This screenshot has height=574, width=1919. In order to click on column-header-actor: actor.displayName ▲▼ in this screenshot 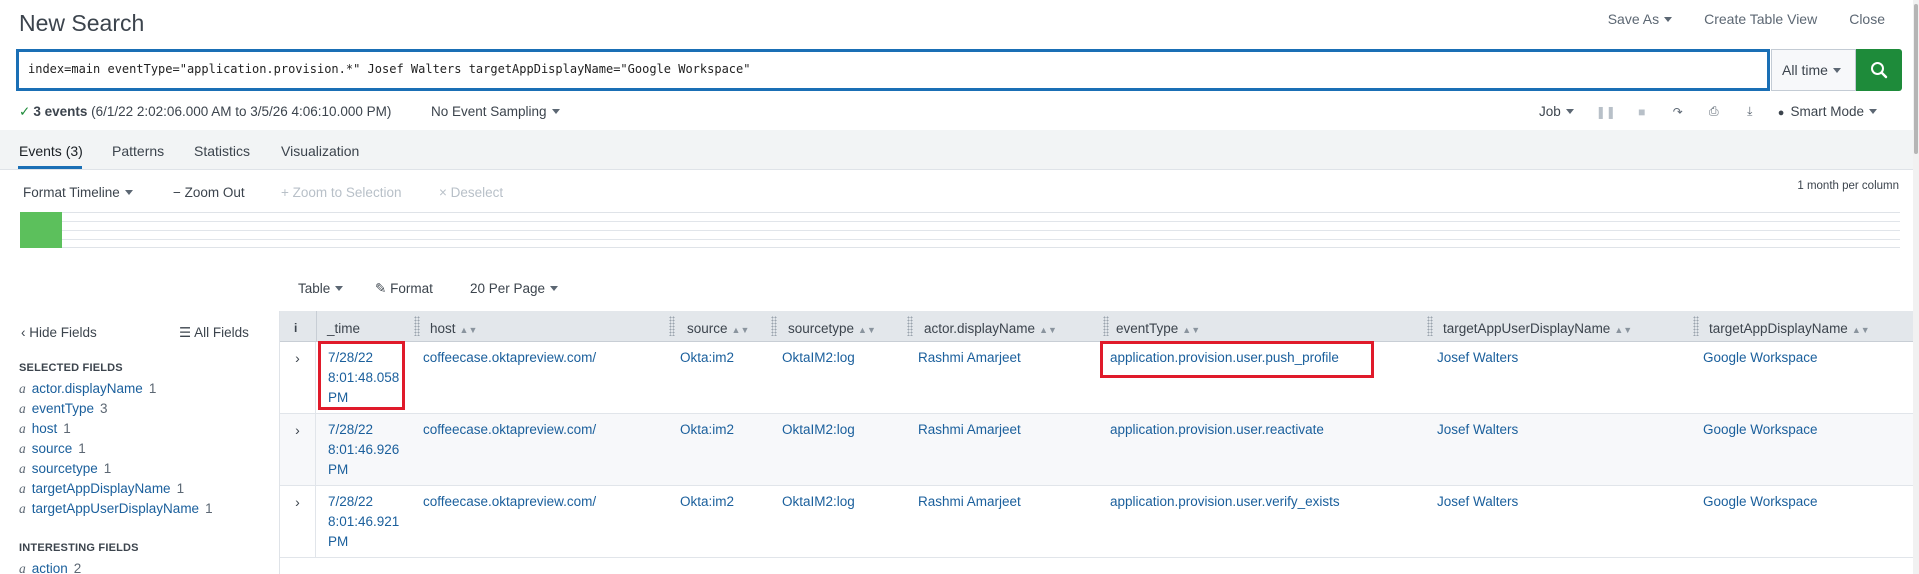, I will do `click(990, 328)`.